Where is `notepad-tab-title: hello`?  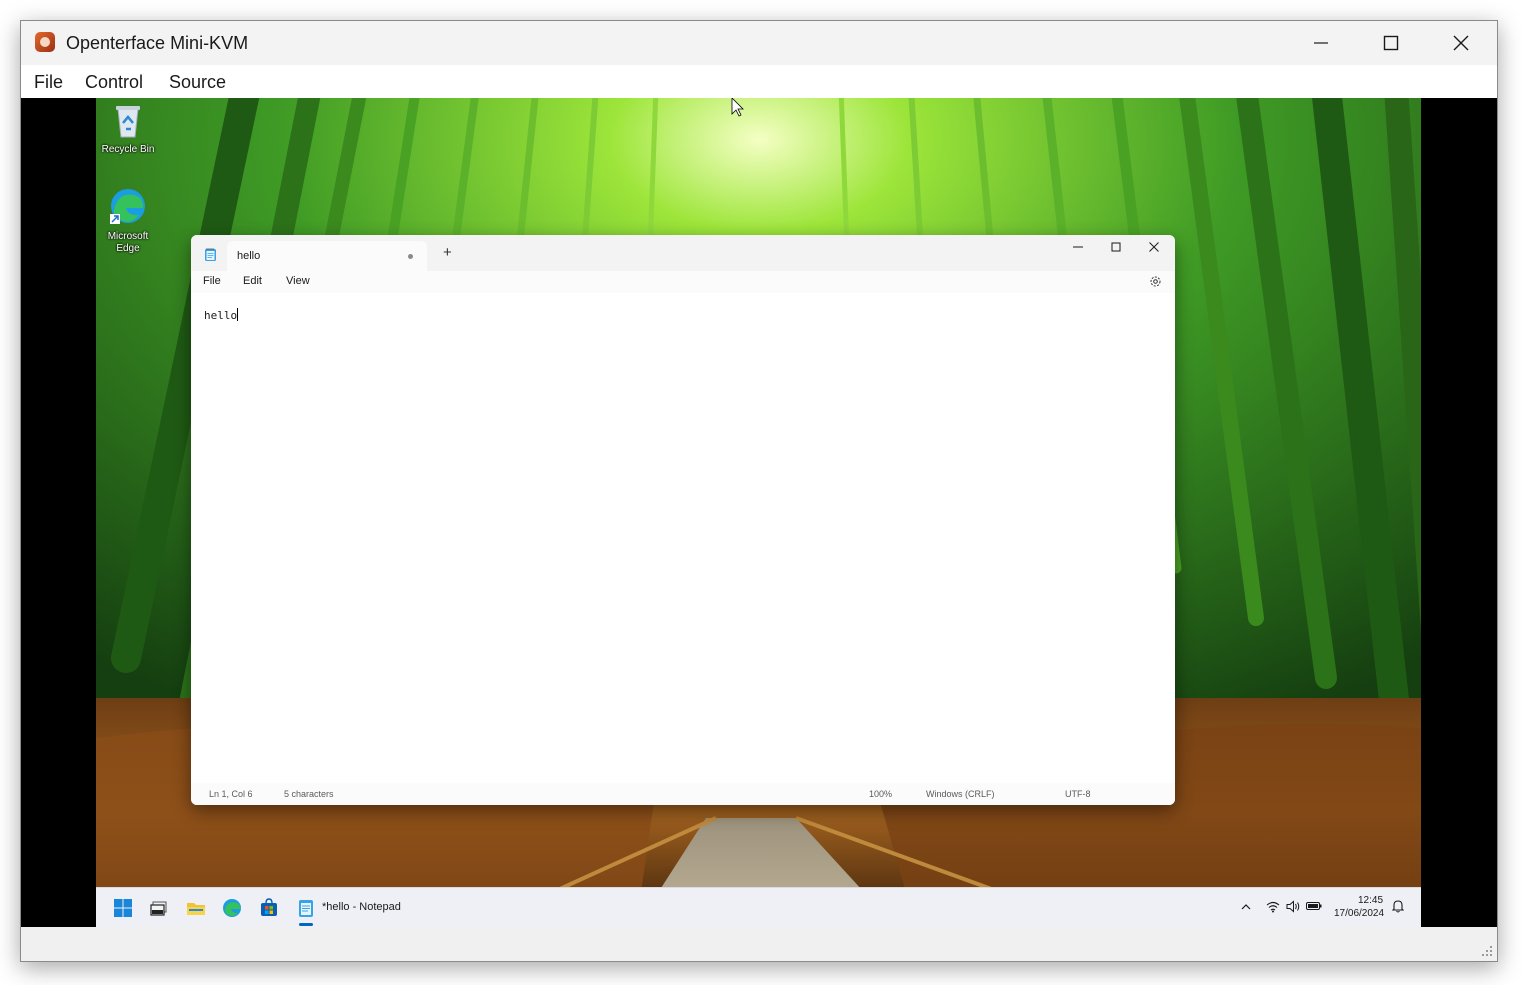
notepad-tab-title: hello is located at coordinates (249, 256).